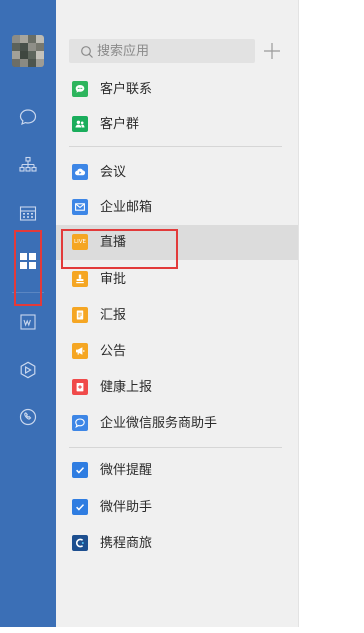 The image size is (364, 633). I want to click on group-icon, so click(80, 124).